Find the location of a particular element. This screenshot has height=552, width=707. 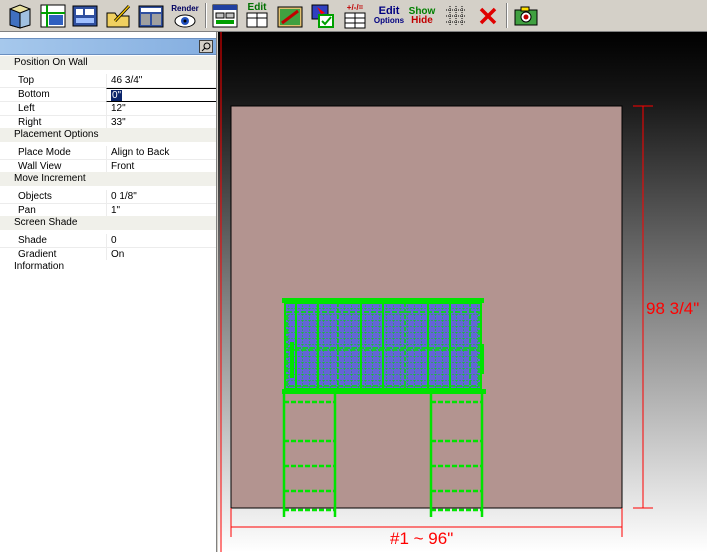

section-label: Information is located at coordinates (39, 266).